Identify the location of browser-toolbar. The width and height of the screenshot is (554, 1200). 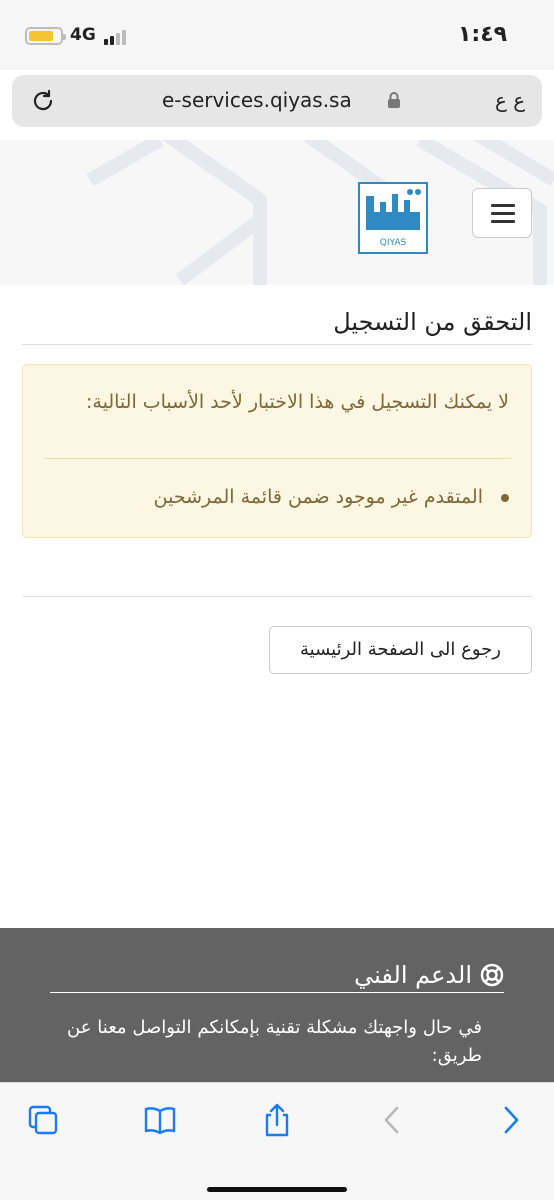
(277, 1141).